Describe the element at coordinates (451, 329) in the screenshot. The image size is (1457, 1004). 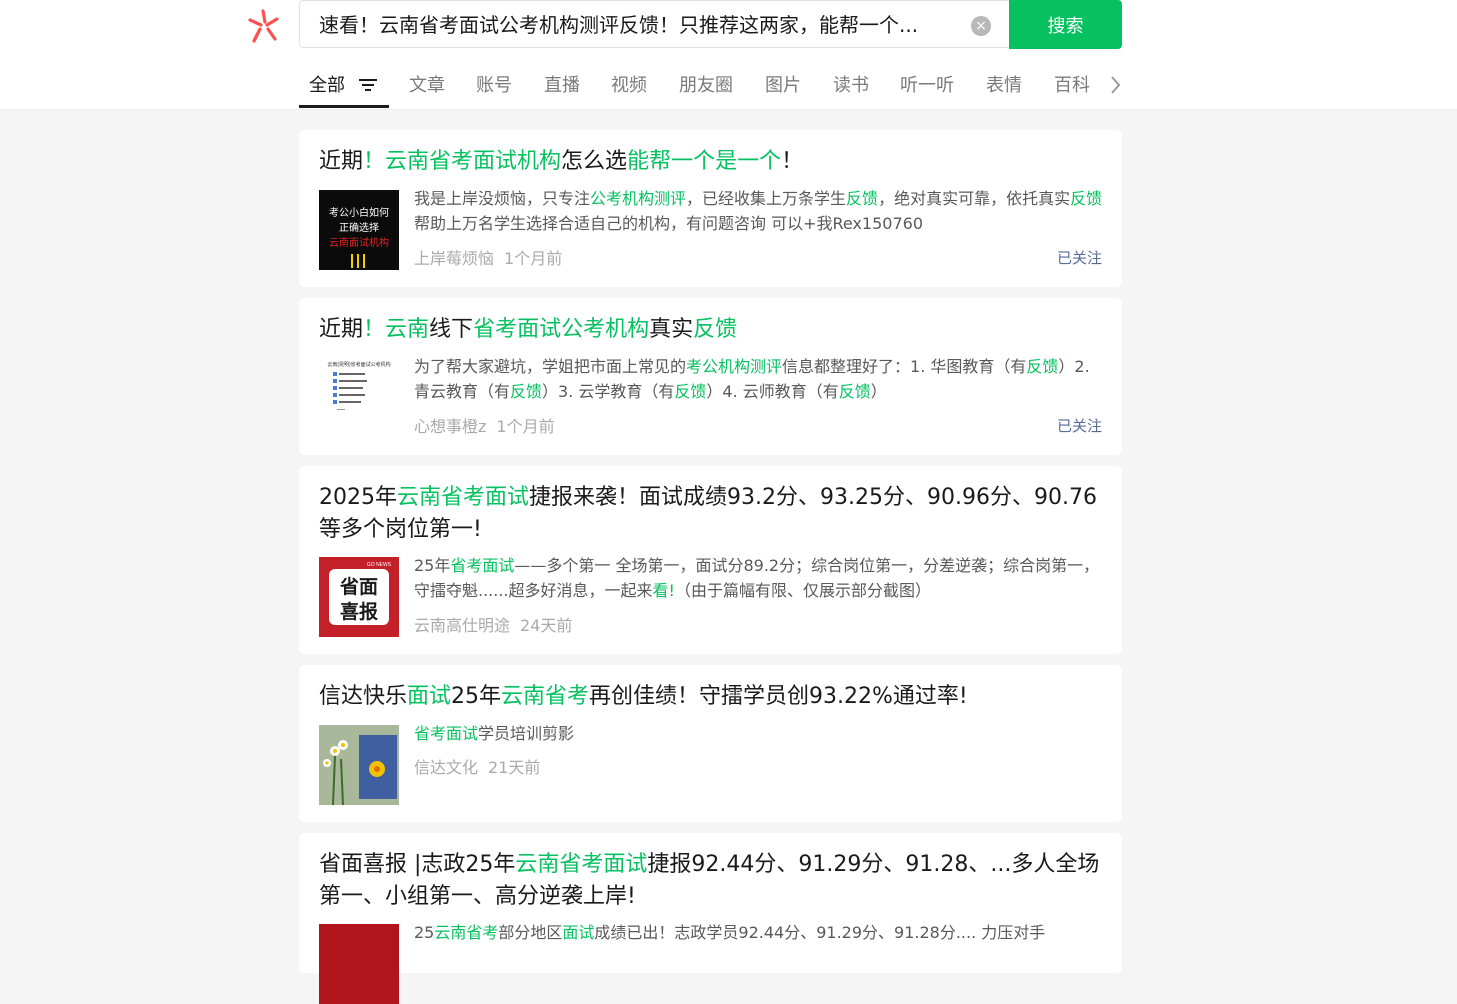
I see `text-segment: 线下` at that location.